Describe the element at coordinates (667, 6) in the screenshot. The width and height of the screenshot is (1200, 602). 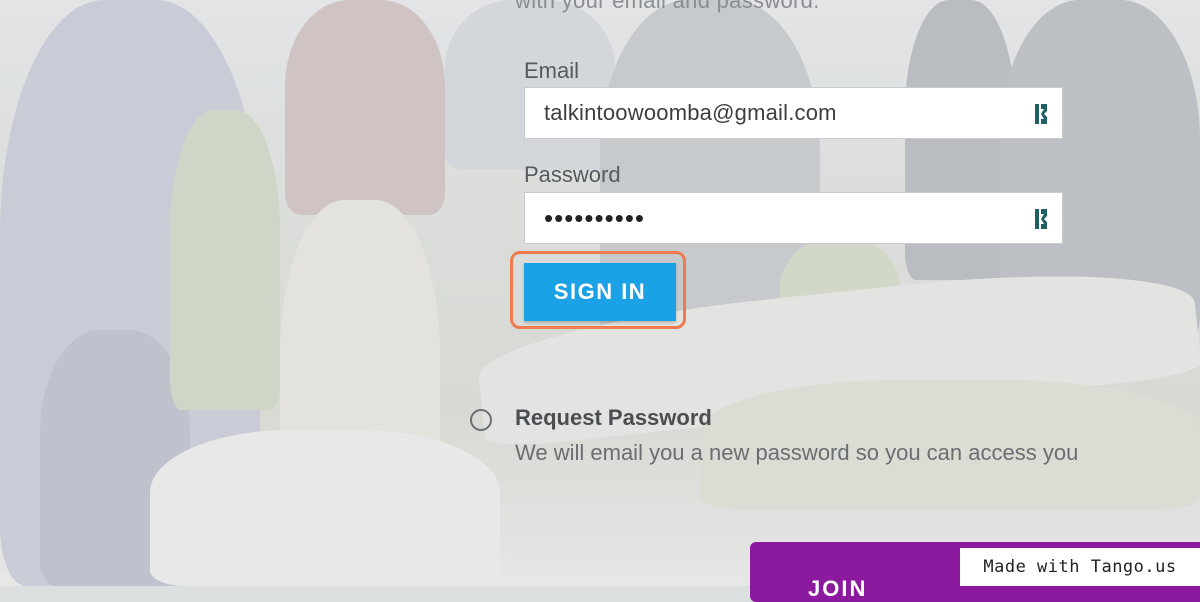
I see `login-instructions: with your email and password.` at that location.